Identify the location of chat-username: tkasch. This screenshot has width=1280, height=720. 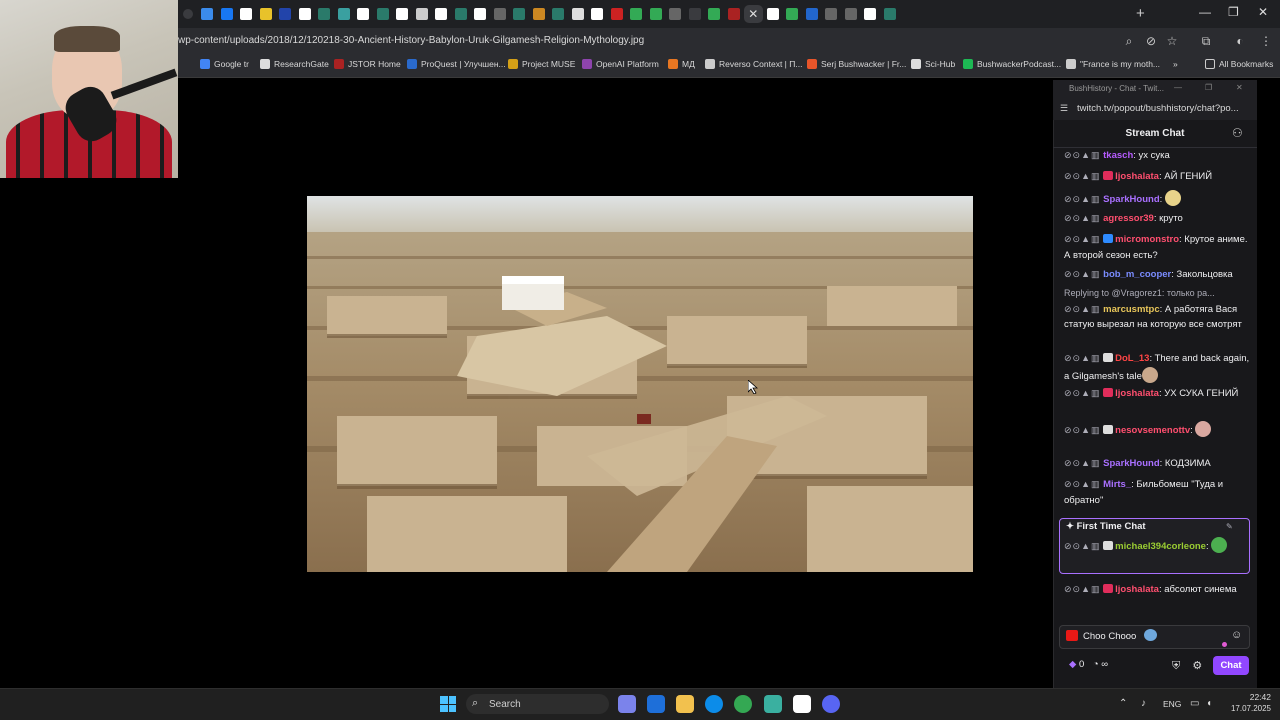
(1118, 155).